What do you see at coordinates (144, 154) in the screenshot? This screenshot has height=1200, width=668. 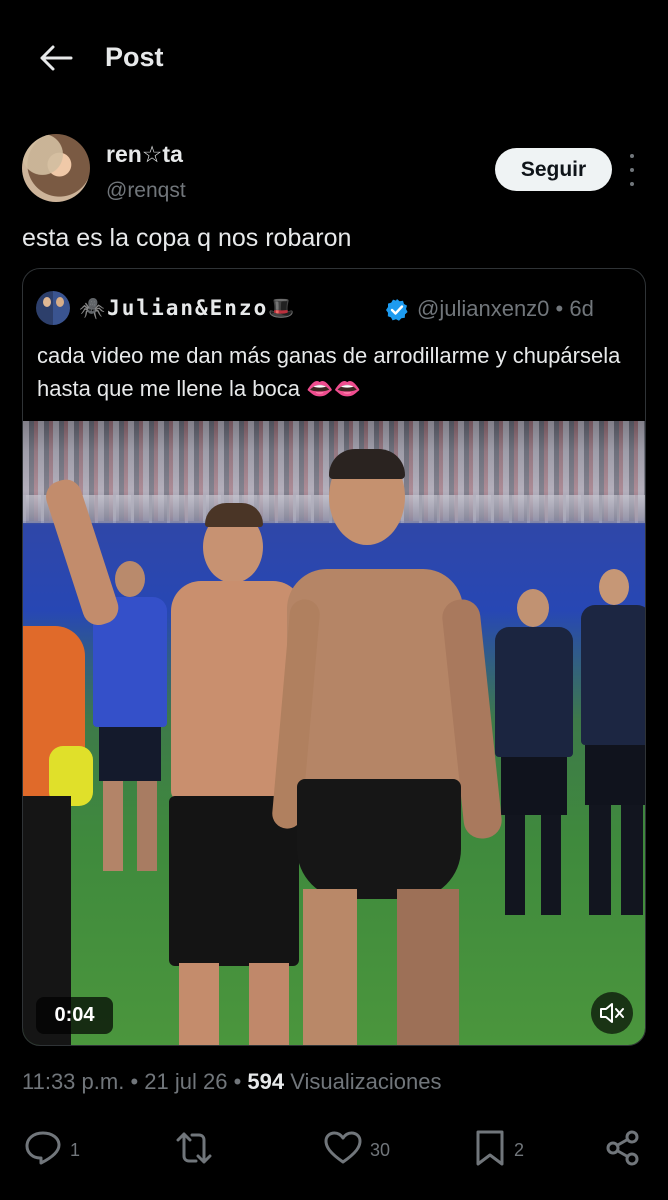 I see `author-name: ren☆ta` at bounding box center [144, 154].